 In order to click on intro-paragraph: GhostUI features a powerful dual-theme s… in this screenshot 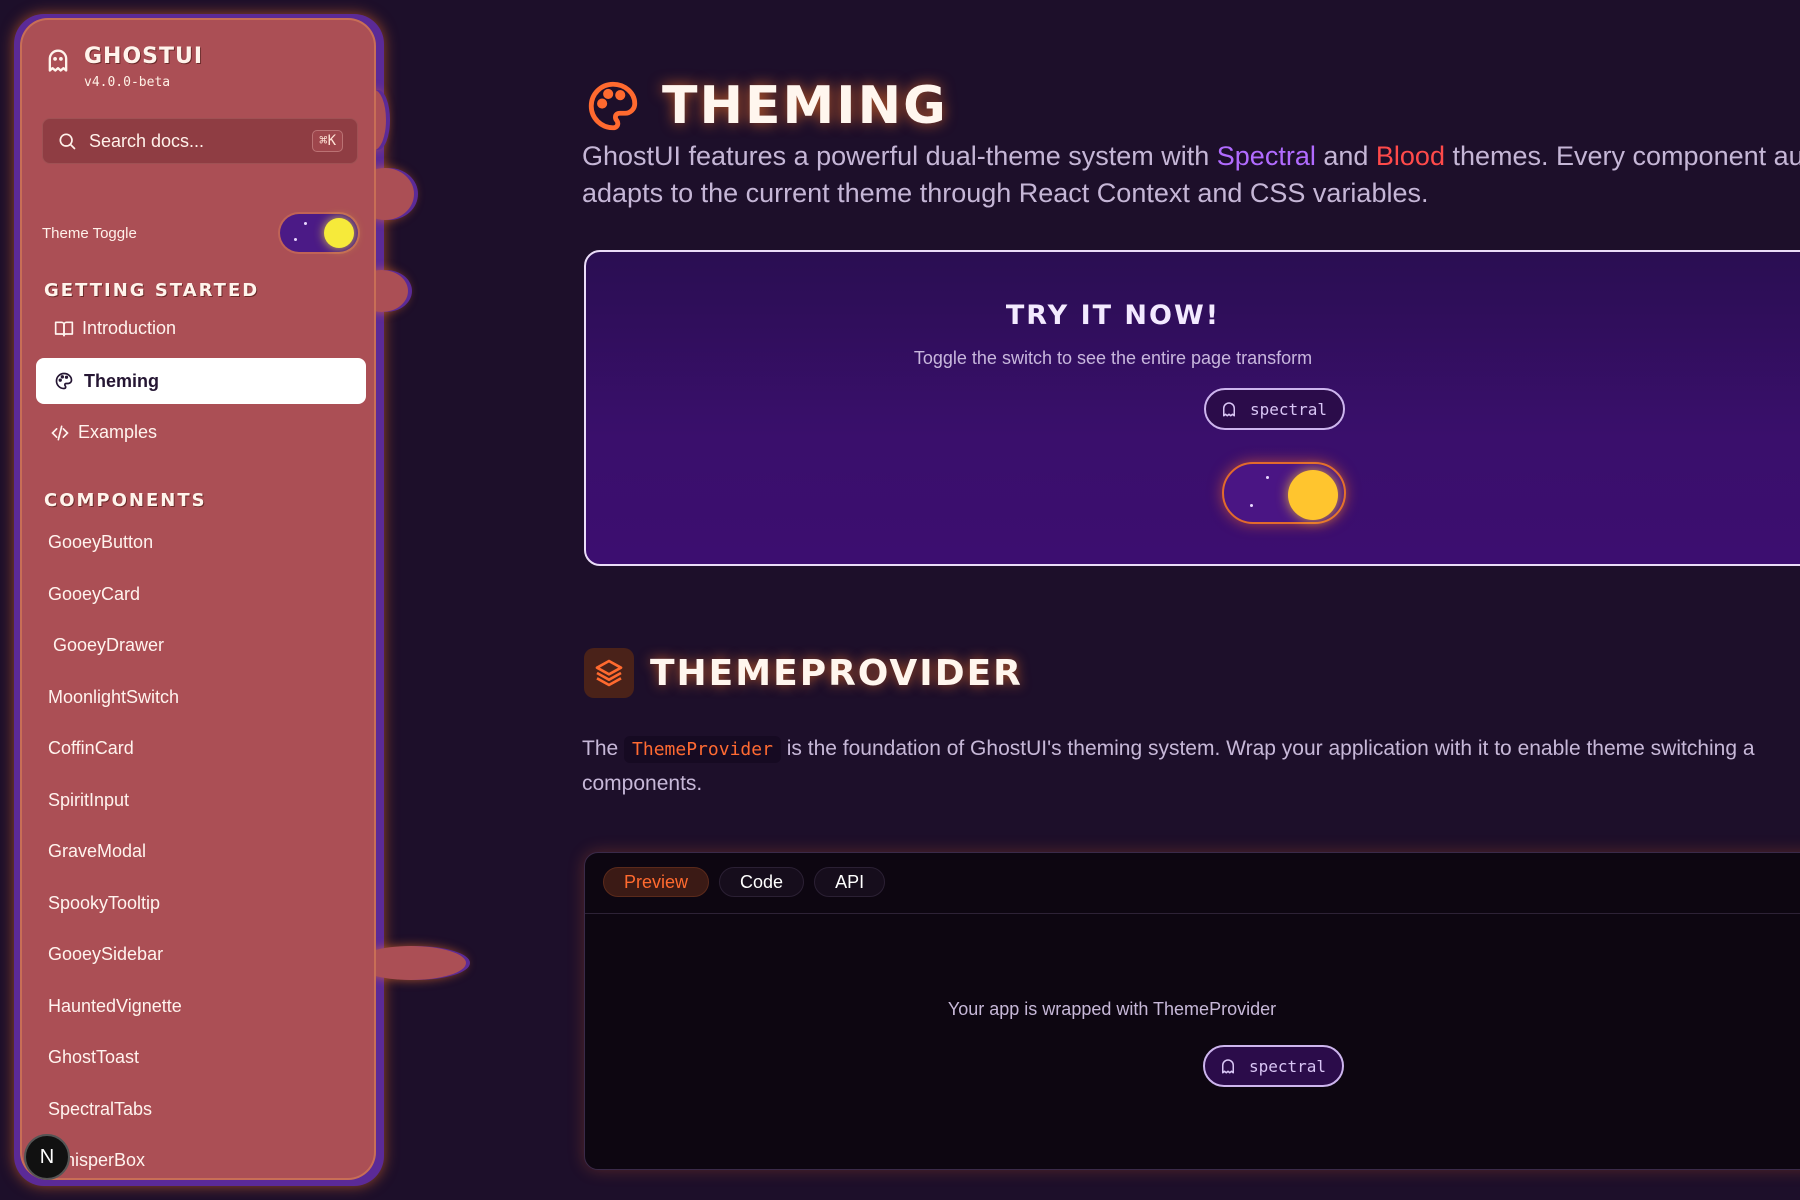, I will do `click(1191, 175)`.